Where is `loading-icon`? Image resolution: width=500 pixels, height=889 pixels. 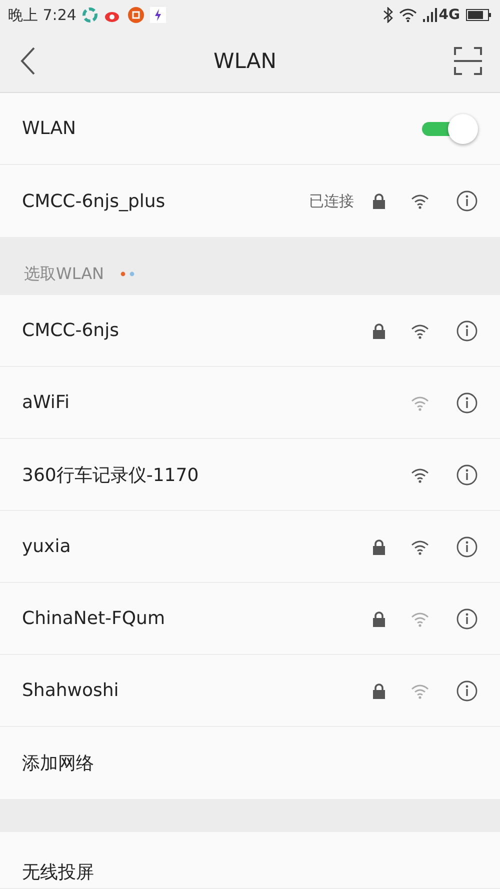 loading-icon is located at coordinates (128, 274).